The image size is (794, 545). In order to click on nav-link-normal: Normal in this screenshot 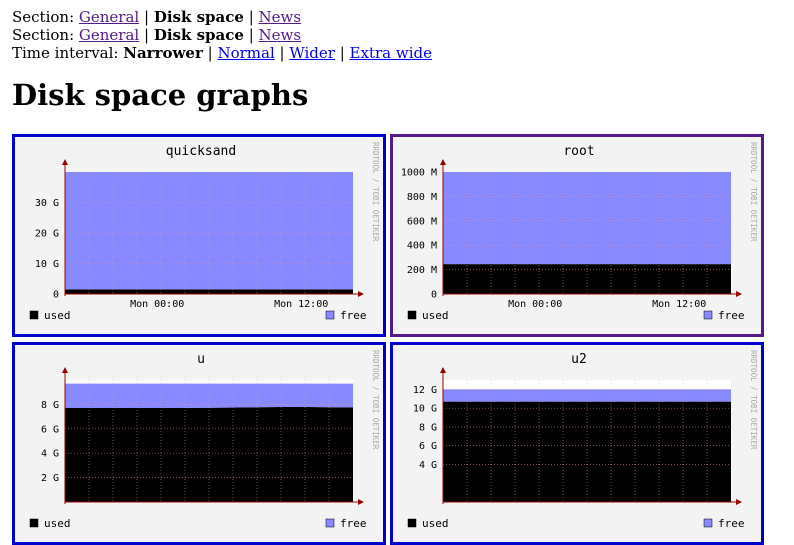, I will do `click(245, 53)`.